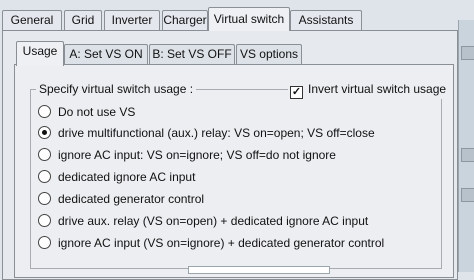 The width and height of the screenshot is (474, 280). I want to click on tab-inverter: Inverter, so click(132, 20).